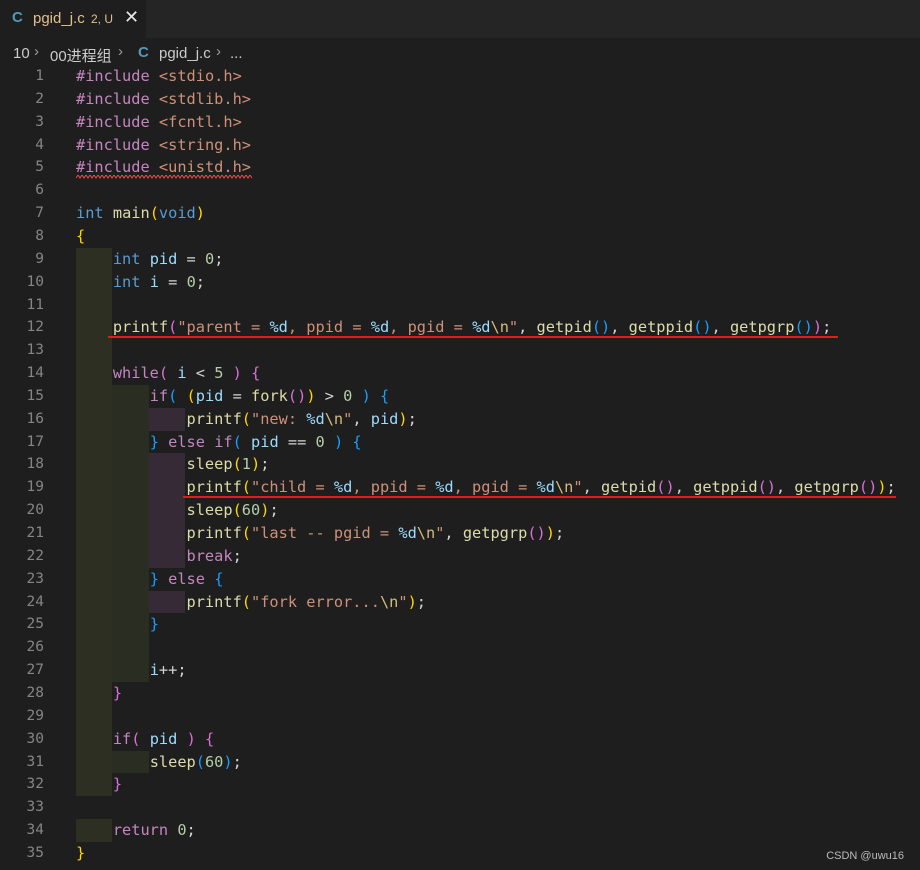  I want to click on code-text: break;, so click(214, 555).